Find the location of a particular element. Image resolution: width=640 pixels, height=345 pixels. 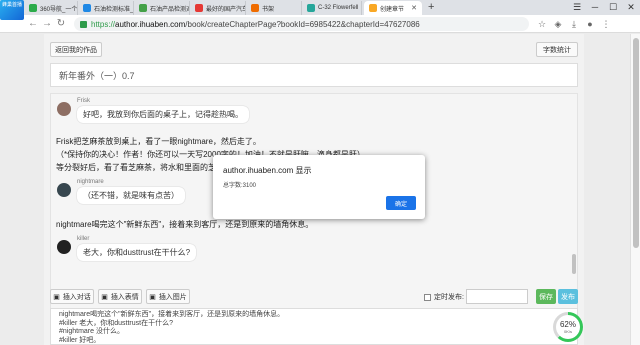

back-to-works-button: 返回我的作品 is located at coordinates (76, 49).